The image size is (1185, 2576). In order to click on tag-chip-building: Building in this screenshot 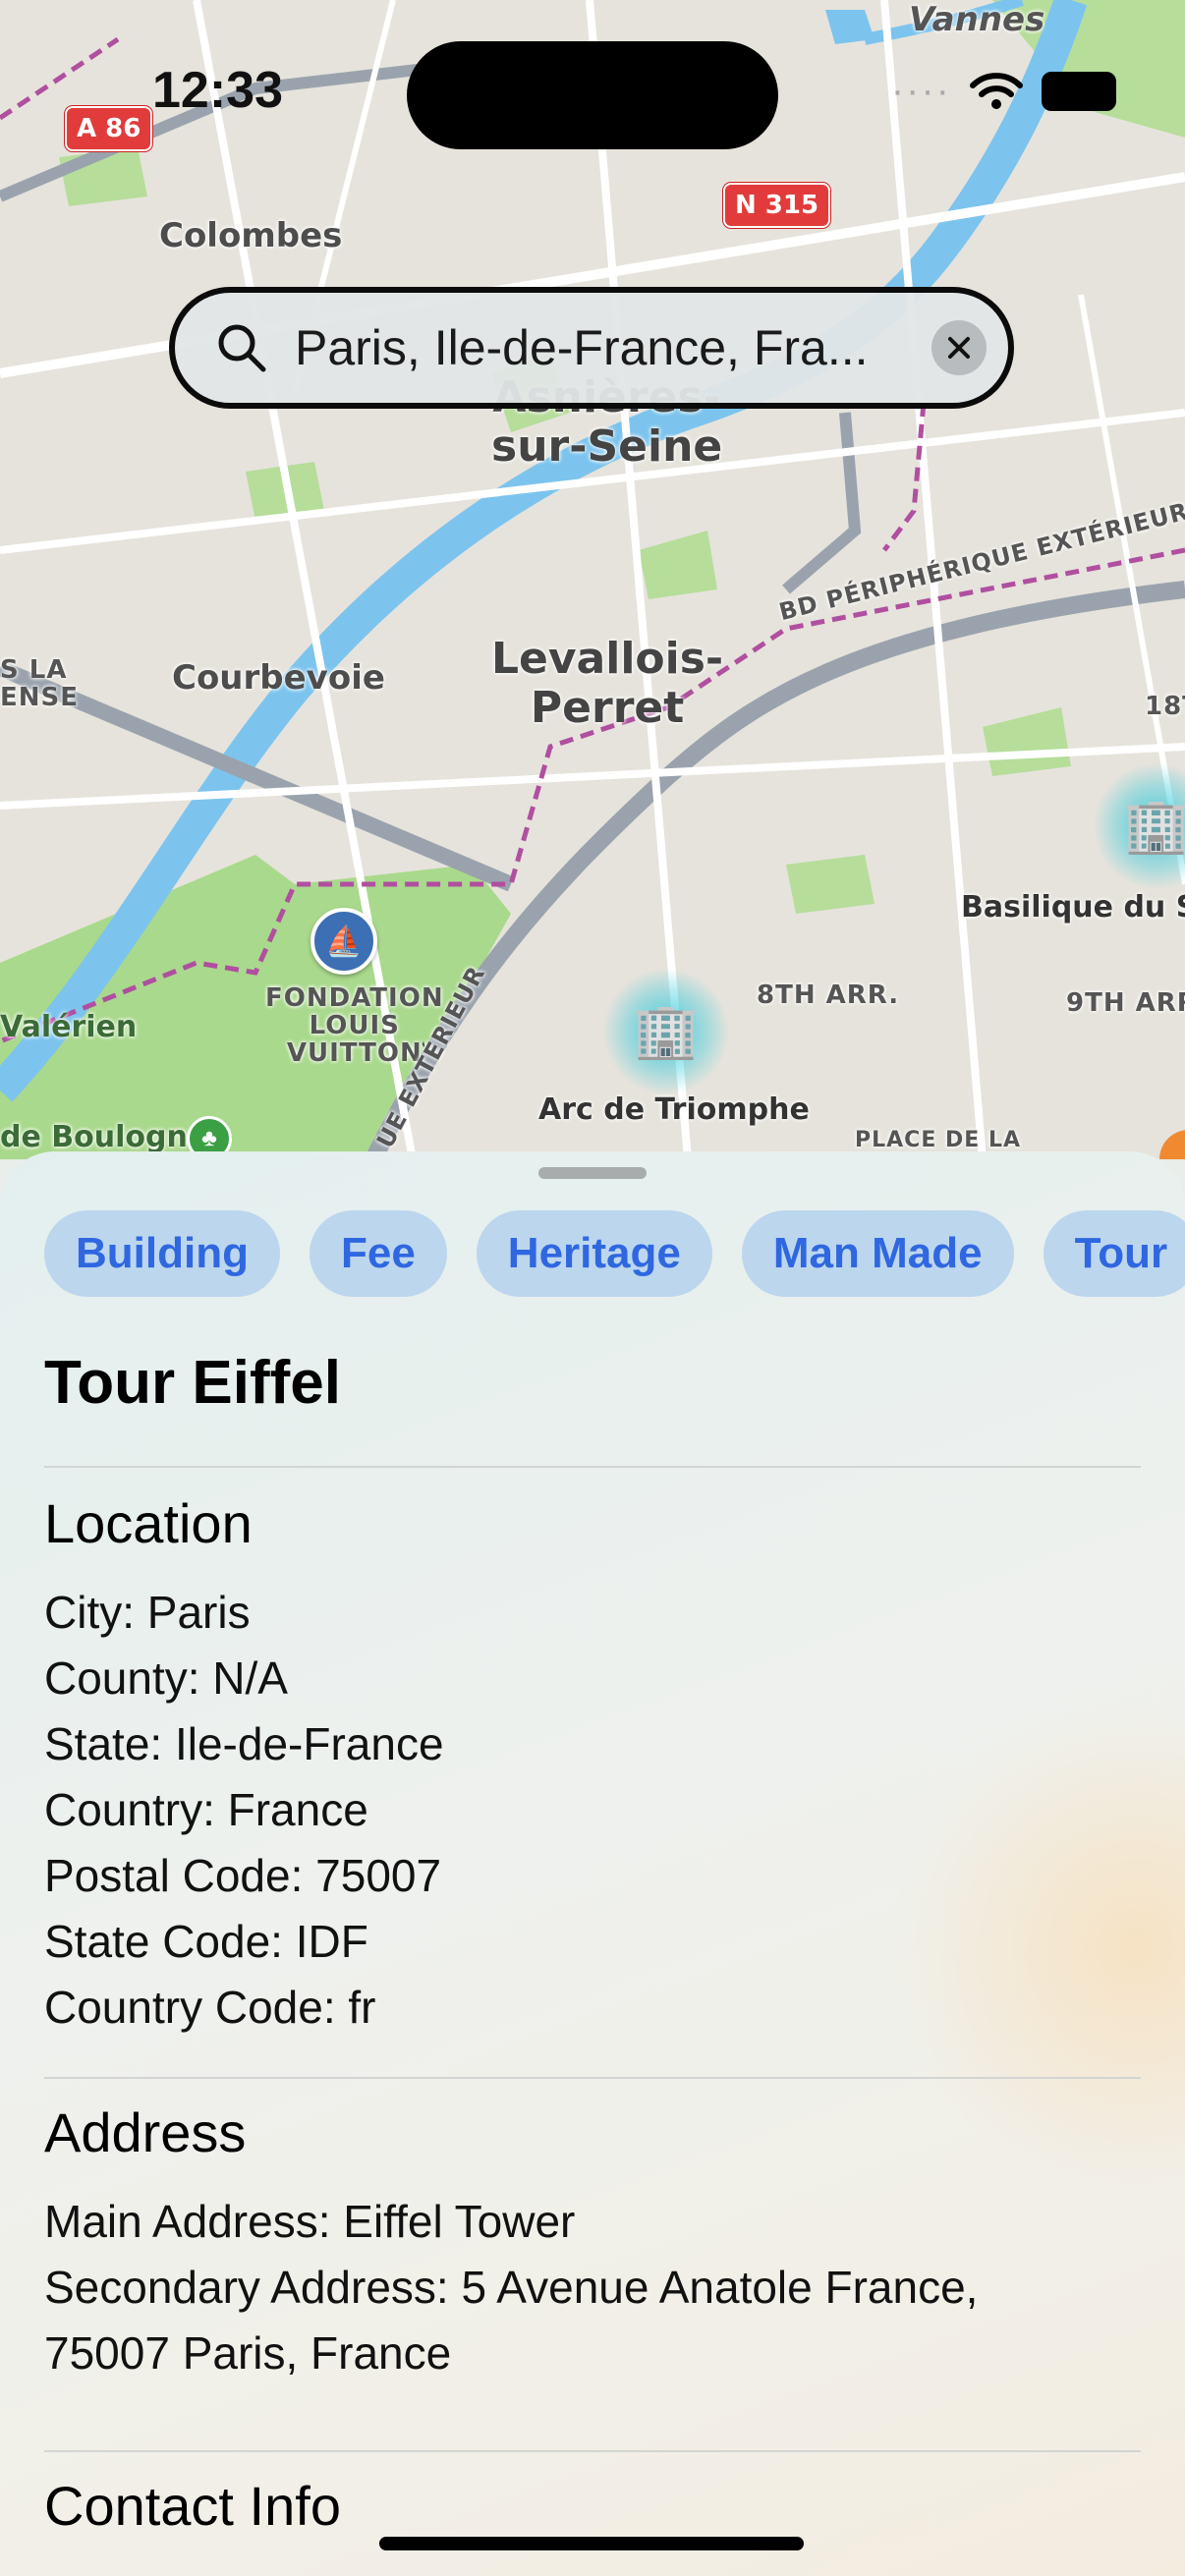, I will do `click(162, 1253)`.